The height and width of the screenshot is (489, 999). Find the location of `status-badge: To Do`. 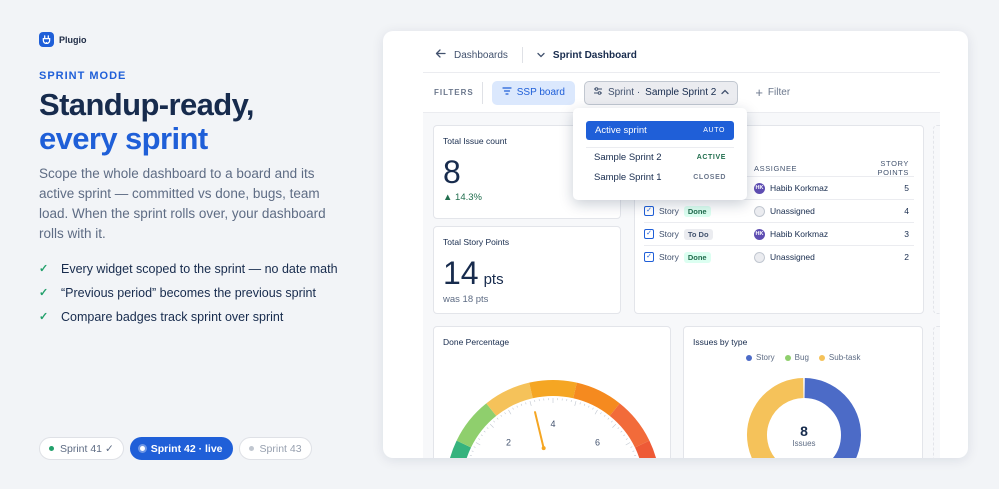

status-badge: To Do is located at coordinates (698, 234).